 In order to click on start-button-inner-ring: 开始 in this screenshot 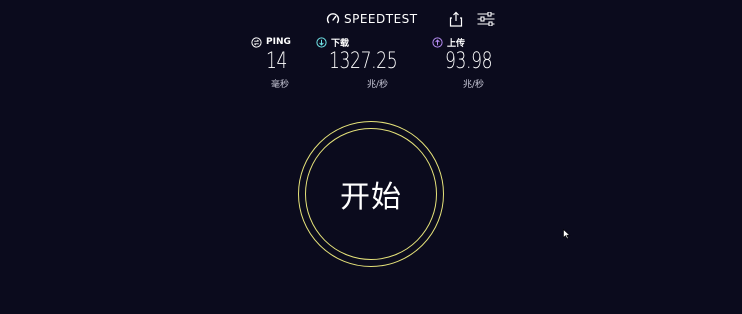, I will do `click(371, 194)`.